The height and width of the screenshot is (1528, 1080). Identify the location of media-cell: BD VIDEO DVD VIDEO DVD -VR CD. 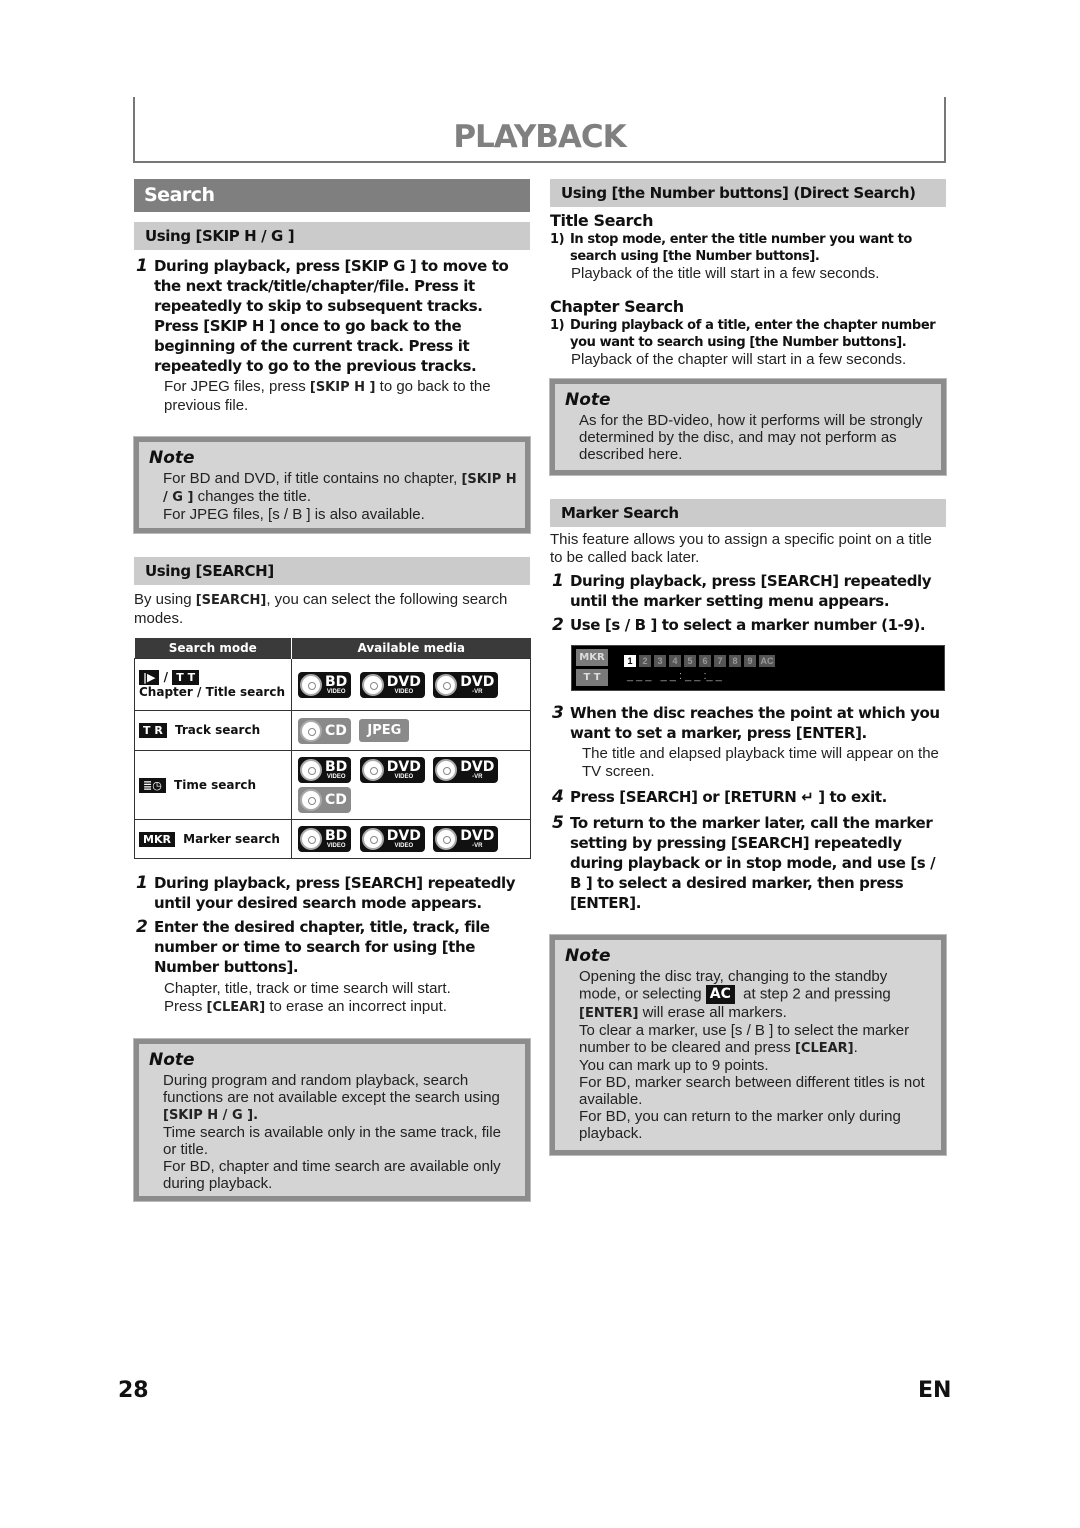
(411, 785).